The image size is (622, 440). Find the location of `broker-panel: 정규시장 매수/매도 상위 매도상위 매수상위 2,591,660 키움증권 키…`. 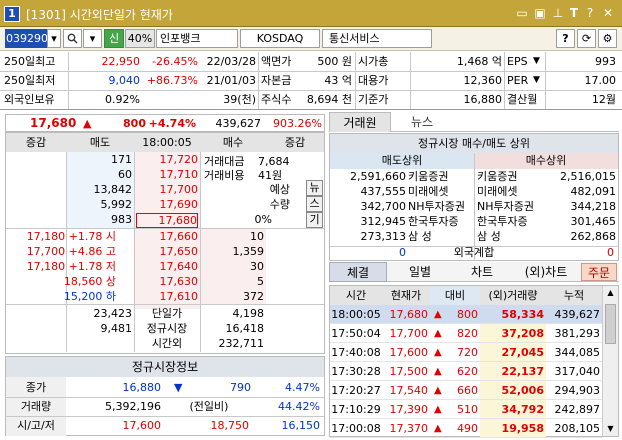

broker-panel: 정규시장 매수/매도 상위 매도상위 매수상위 2,591,660 키움증권 키… is located at coordinates (474, 197).